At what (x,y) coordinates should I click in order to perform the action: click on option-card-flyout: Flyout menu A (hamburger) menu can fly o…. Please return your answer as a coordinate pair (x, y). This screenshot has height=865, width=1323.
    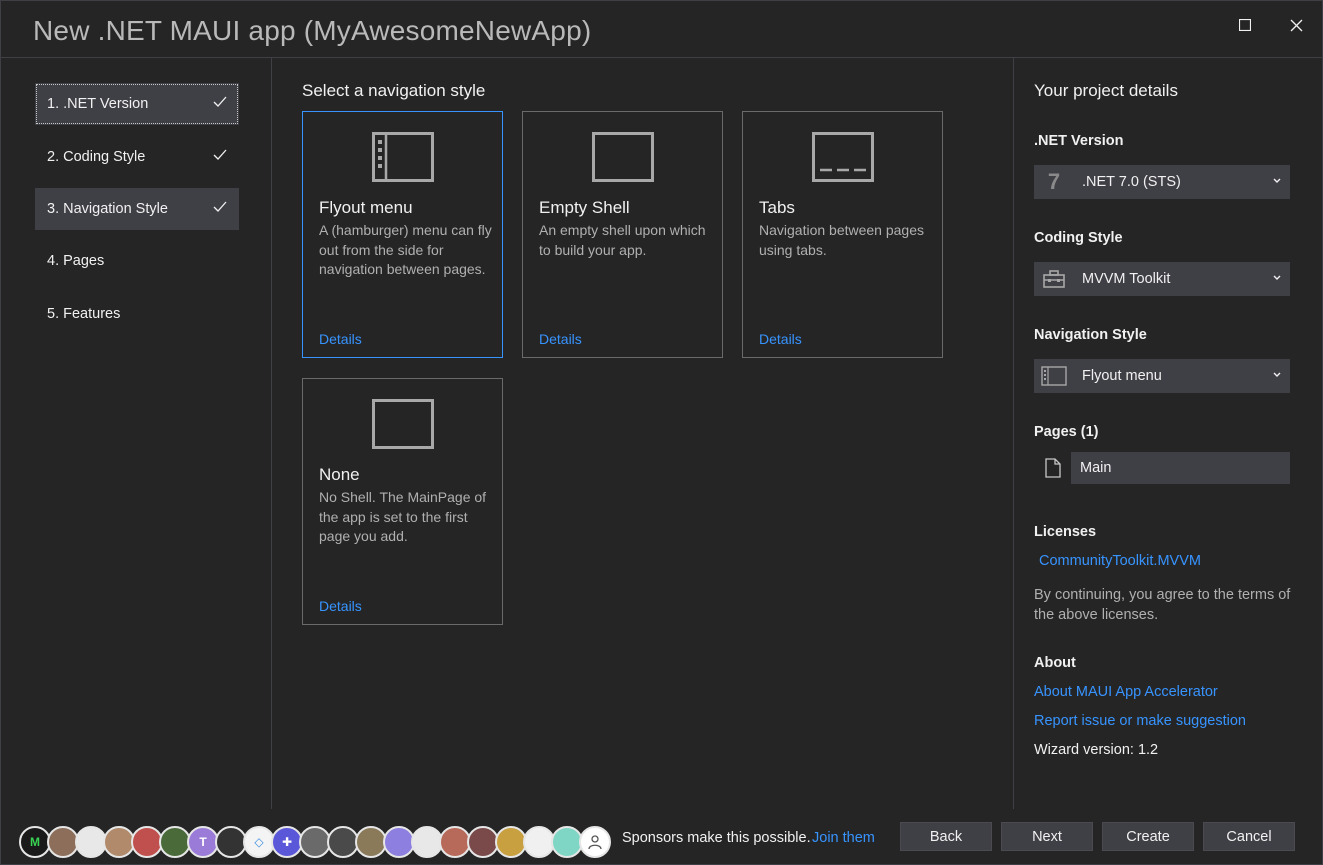
    Looking at the image, I should click on (402, 234).